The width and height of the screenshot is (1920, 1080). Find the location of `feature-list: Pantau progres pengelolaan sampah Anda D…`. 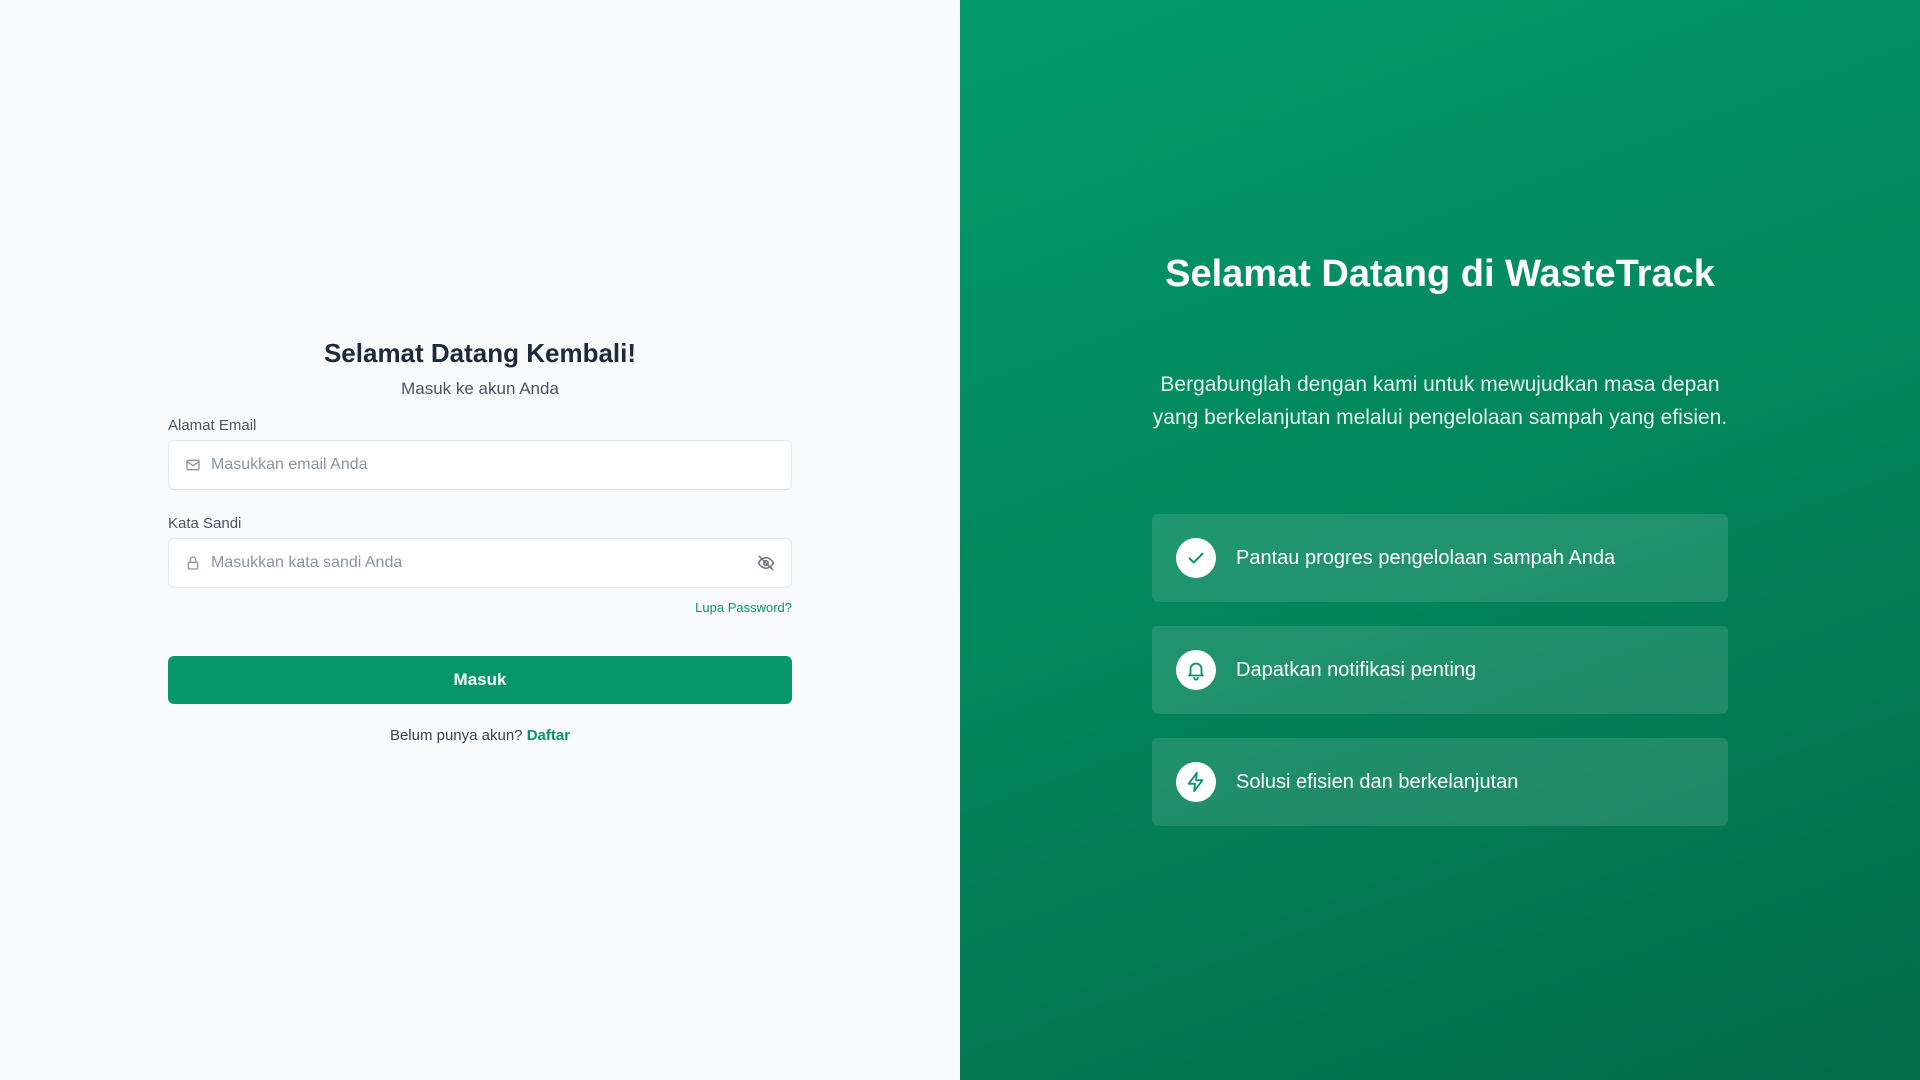

feature-list: Pantau progres pengelolaan sampah Anda D… is located at coordinates (1440, 682).